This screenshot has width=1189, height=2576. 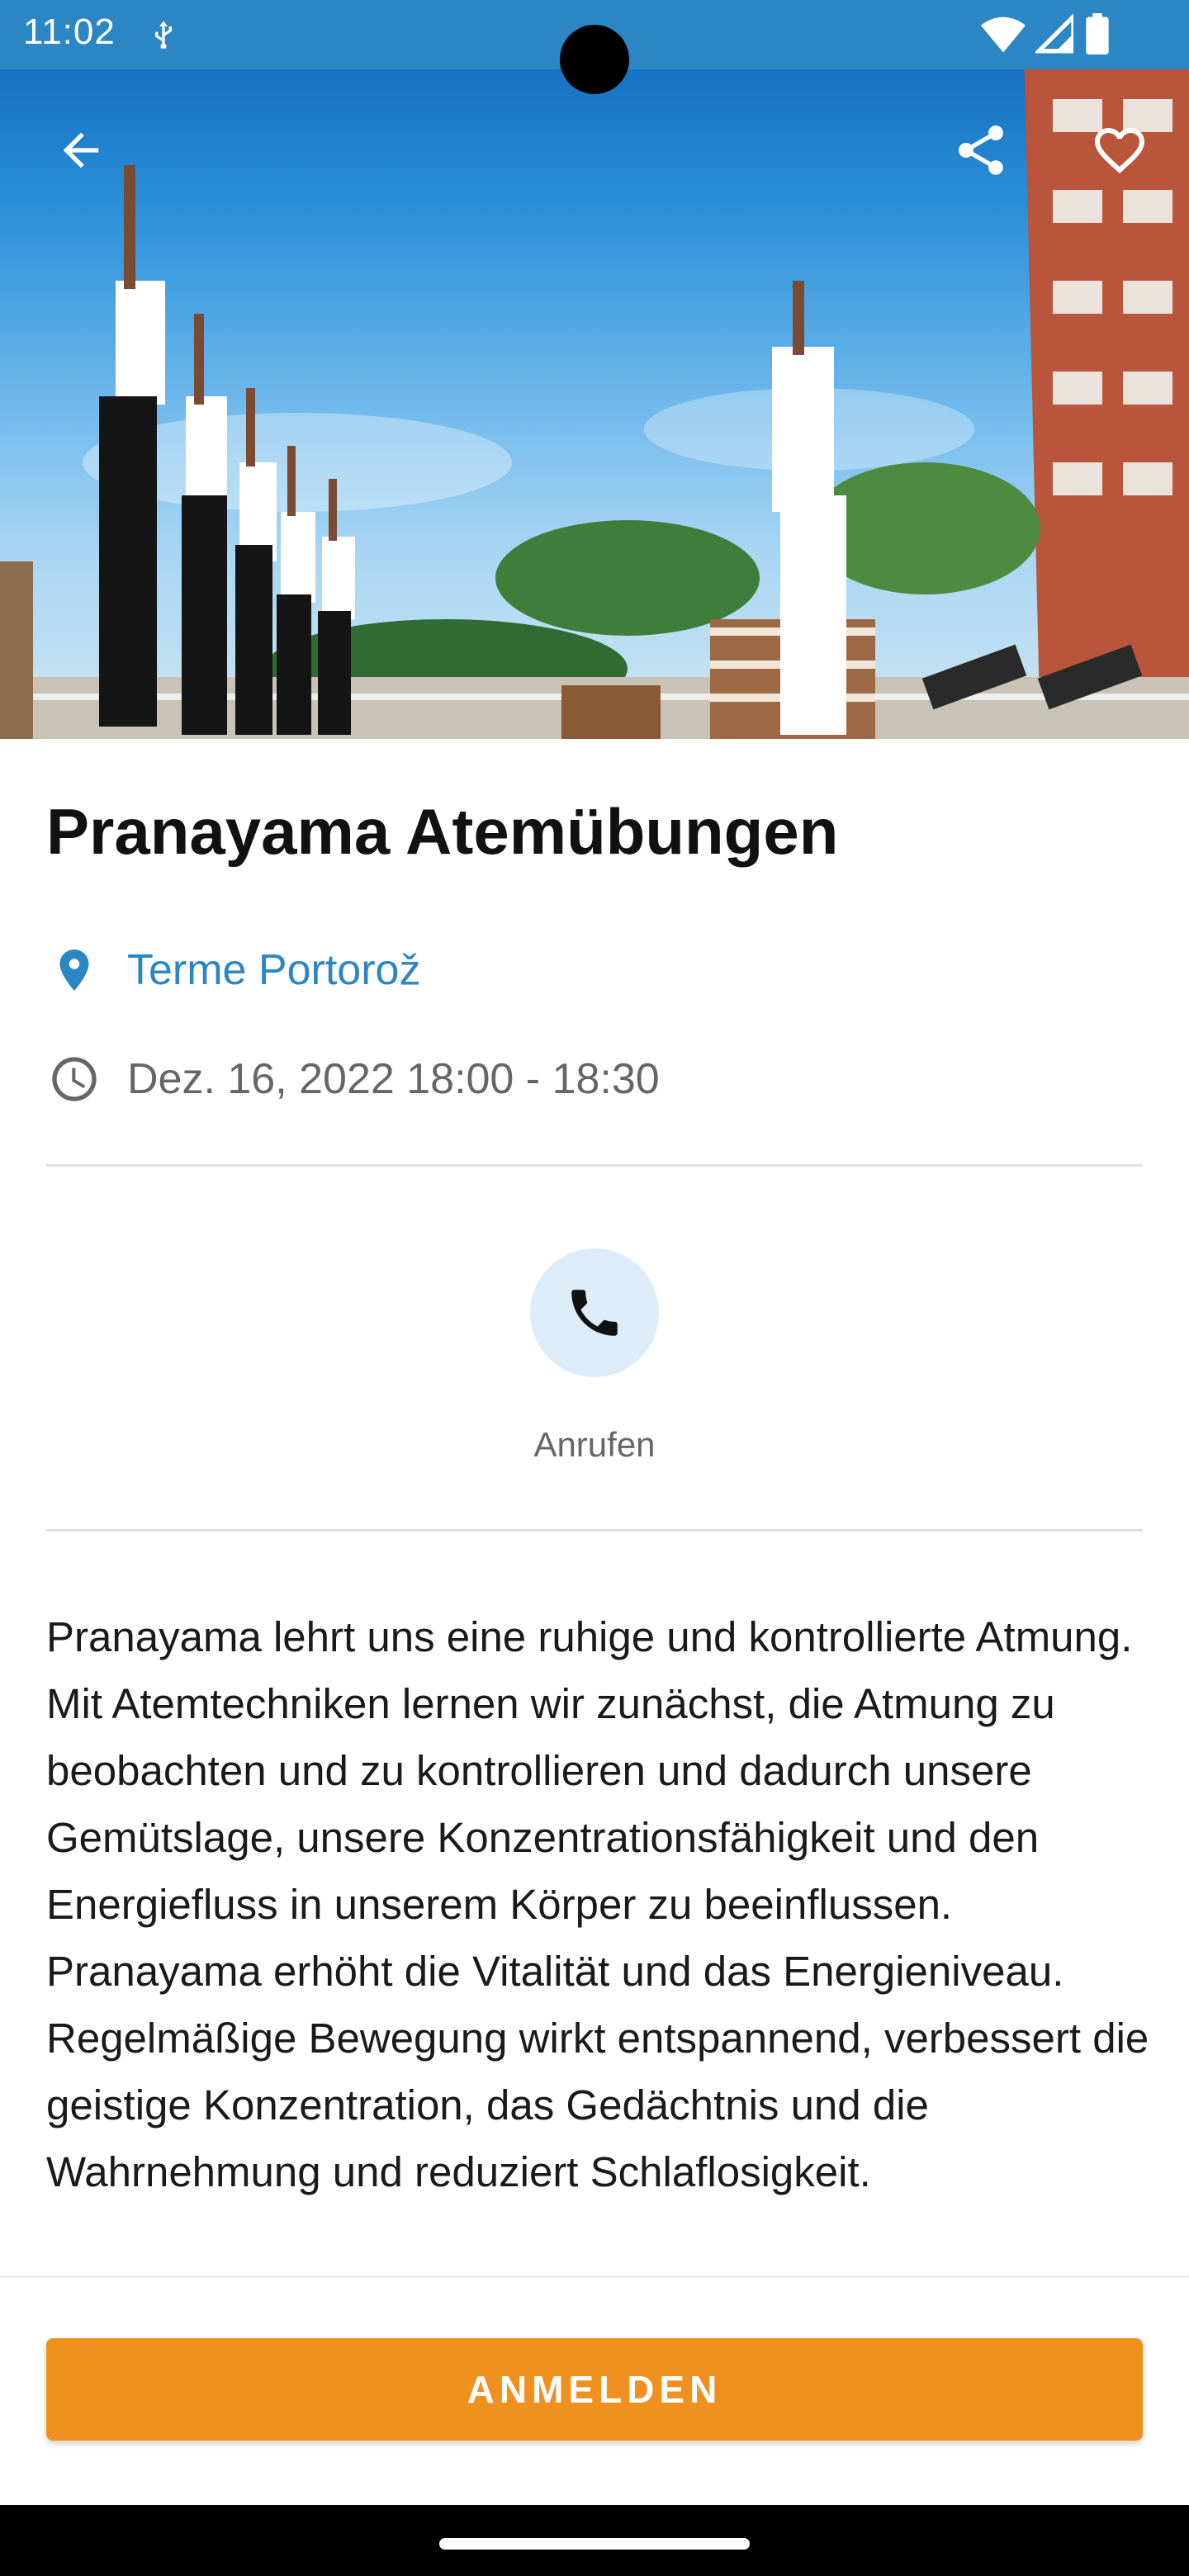 I want to click on location-row: Terme Portorož, so click(x=233, y=970).